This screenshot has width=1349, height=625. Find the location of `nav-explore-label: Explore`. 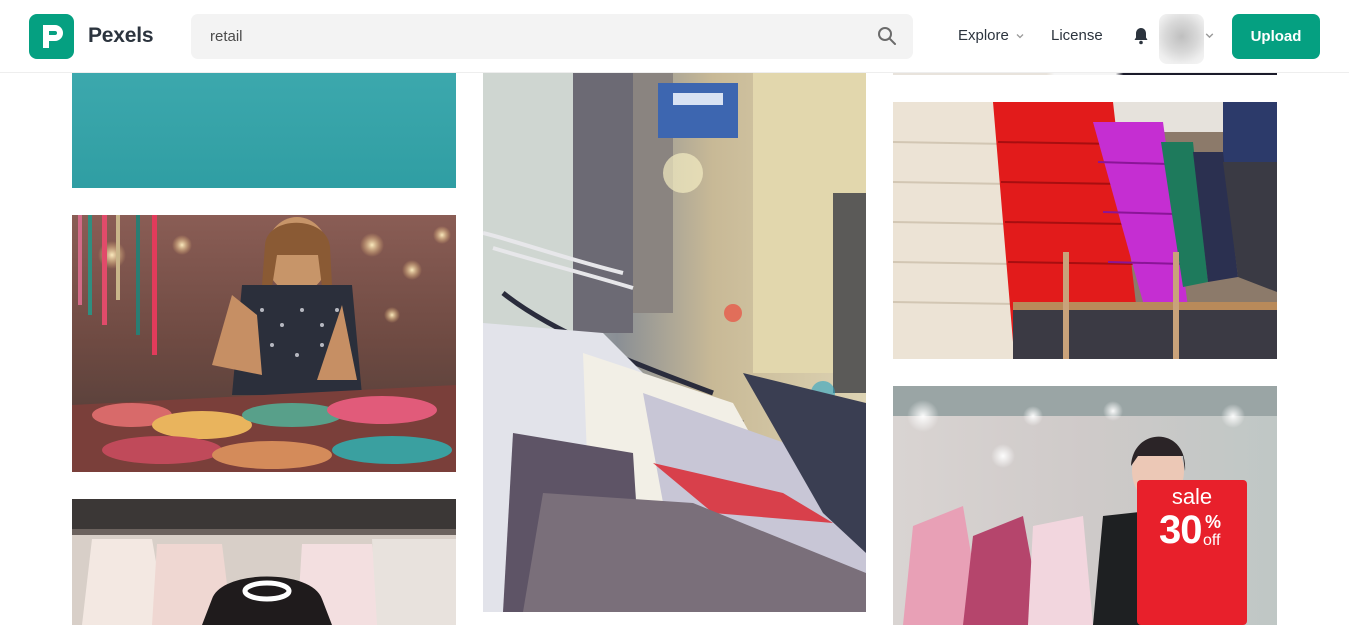

nav-explore-label: Explore is located at coordinates (983, 35).